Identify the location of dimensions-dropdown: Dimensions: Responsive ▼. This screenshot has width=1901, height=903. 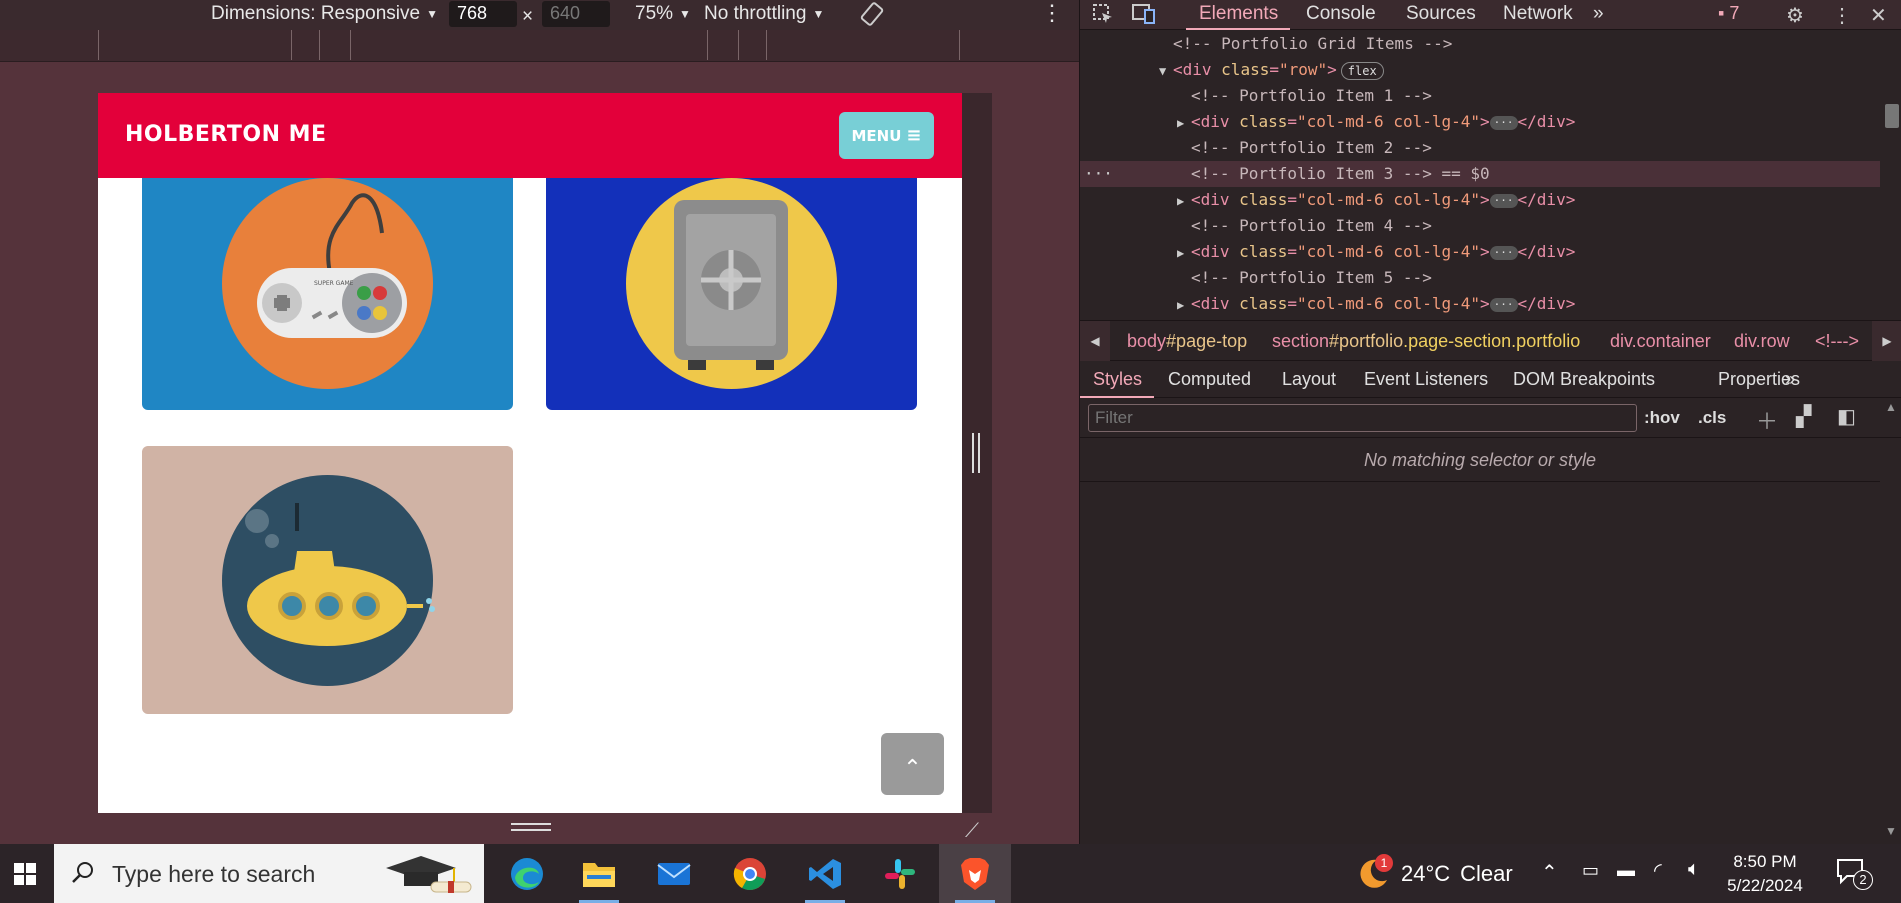
(324, 14).